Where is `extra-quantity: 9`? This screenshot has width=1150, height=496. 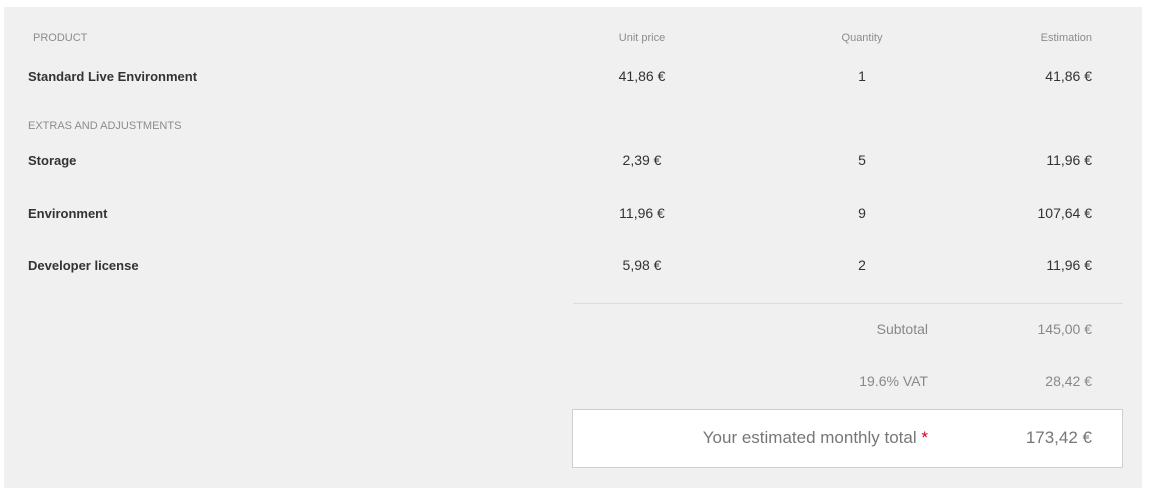 extra-quantity: 9 is located at coordinates (862, 213).